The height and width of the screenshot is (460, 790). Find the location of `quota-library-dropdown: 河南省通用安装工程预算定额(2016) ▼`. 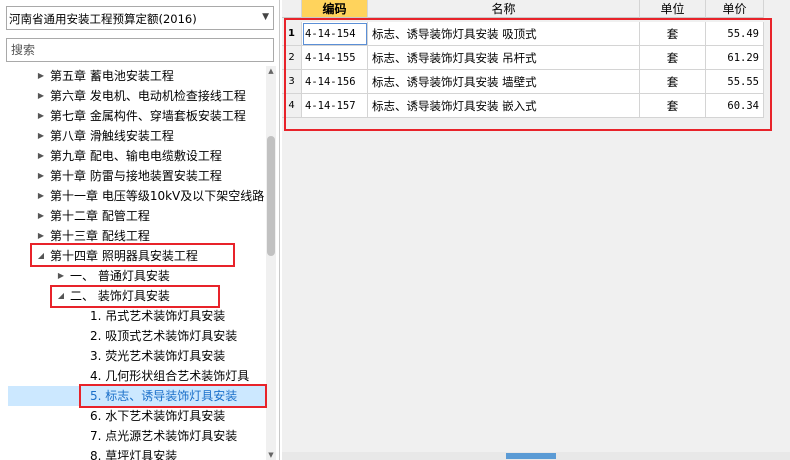

quota-library-dropdown: 河南省通用安装工程预算定额(2016) ▼ is located at coordinates (140, 18).